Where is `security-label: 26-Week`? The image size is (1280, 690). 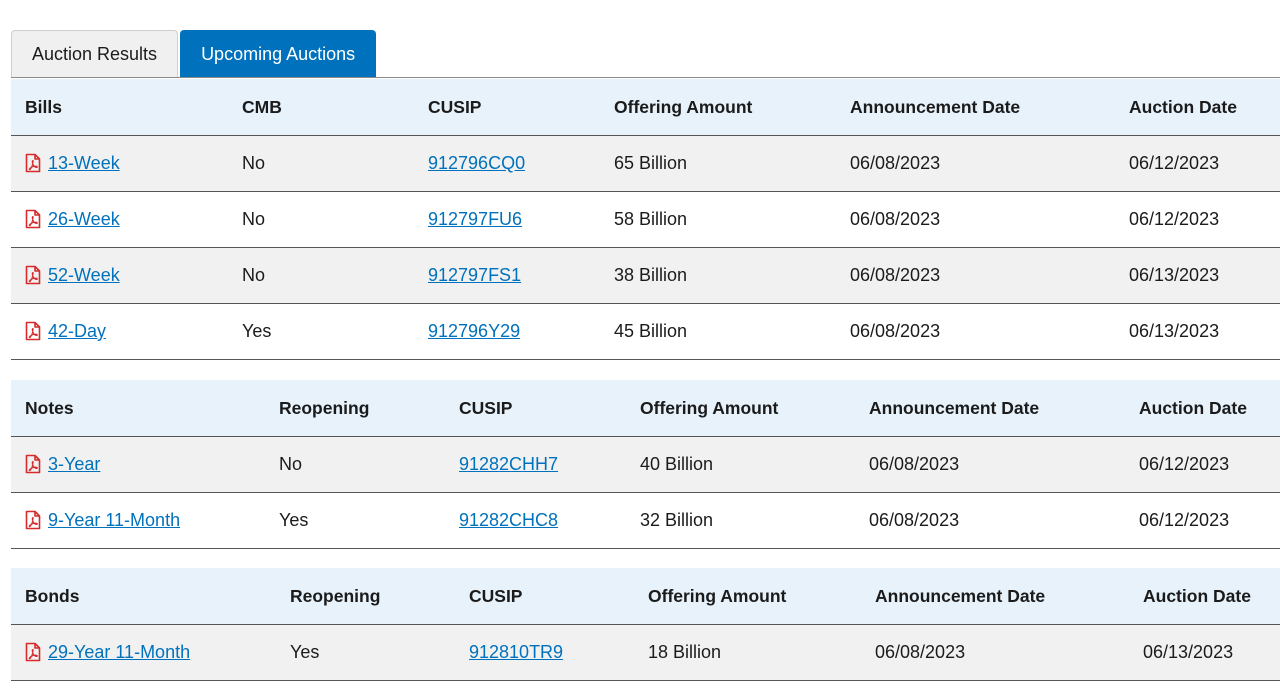
security-label: 26-Week is located at coordinates (84, 219).